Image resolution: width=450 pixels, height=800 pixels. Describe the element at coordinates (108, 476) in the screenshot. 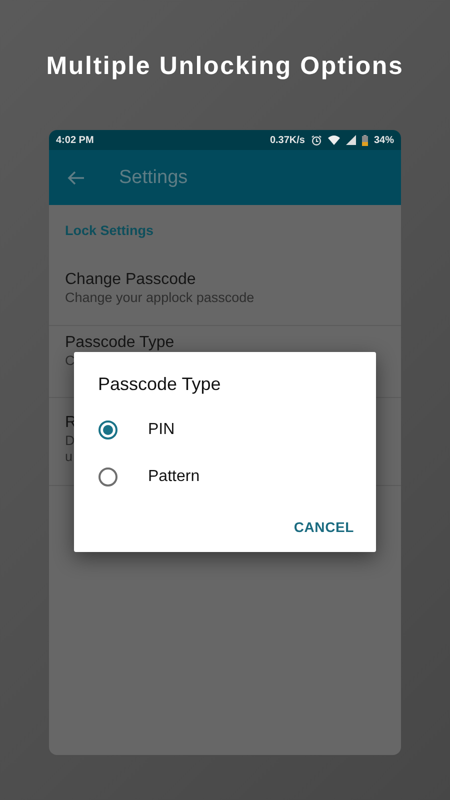

I see `radio-icon` at that location.